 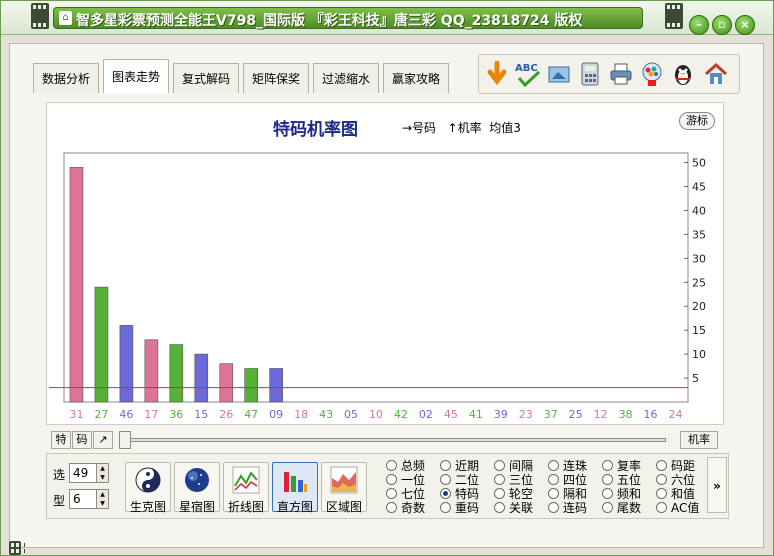 I want to click on chart-button-label: 区域图, so click(x=343, y=507).